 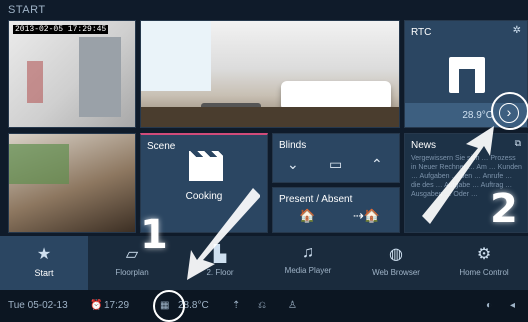 I want to click on meter-icon: ▦, so click(x=164, y=305).